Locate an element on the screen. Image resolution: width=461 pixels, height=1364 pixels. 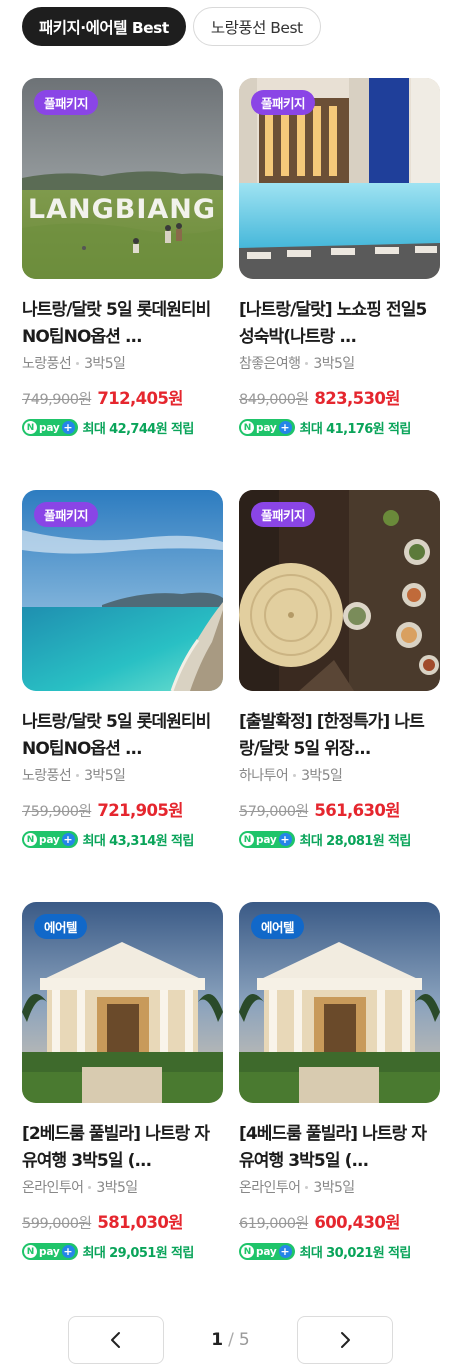
product-meta: 하나투어 3박5일 is located at coordinates (339, 775).